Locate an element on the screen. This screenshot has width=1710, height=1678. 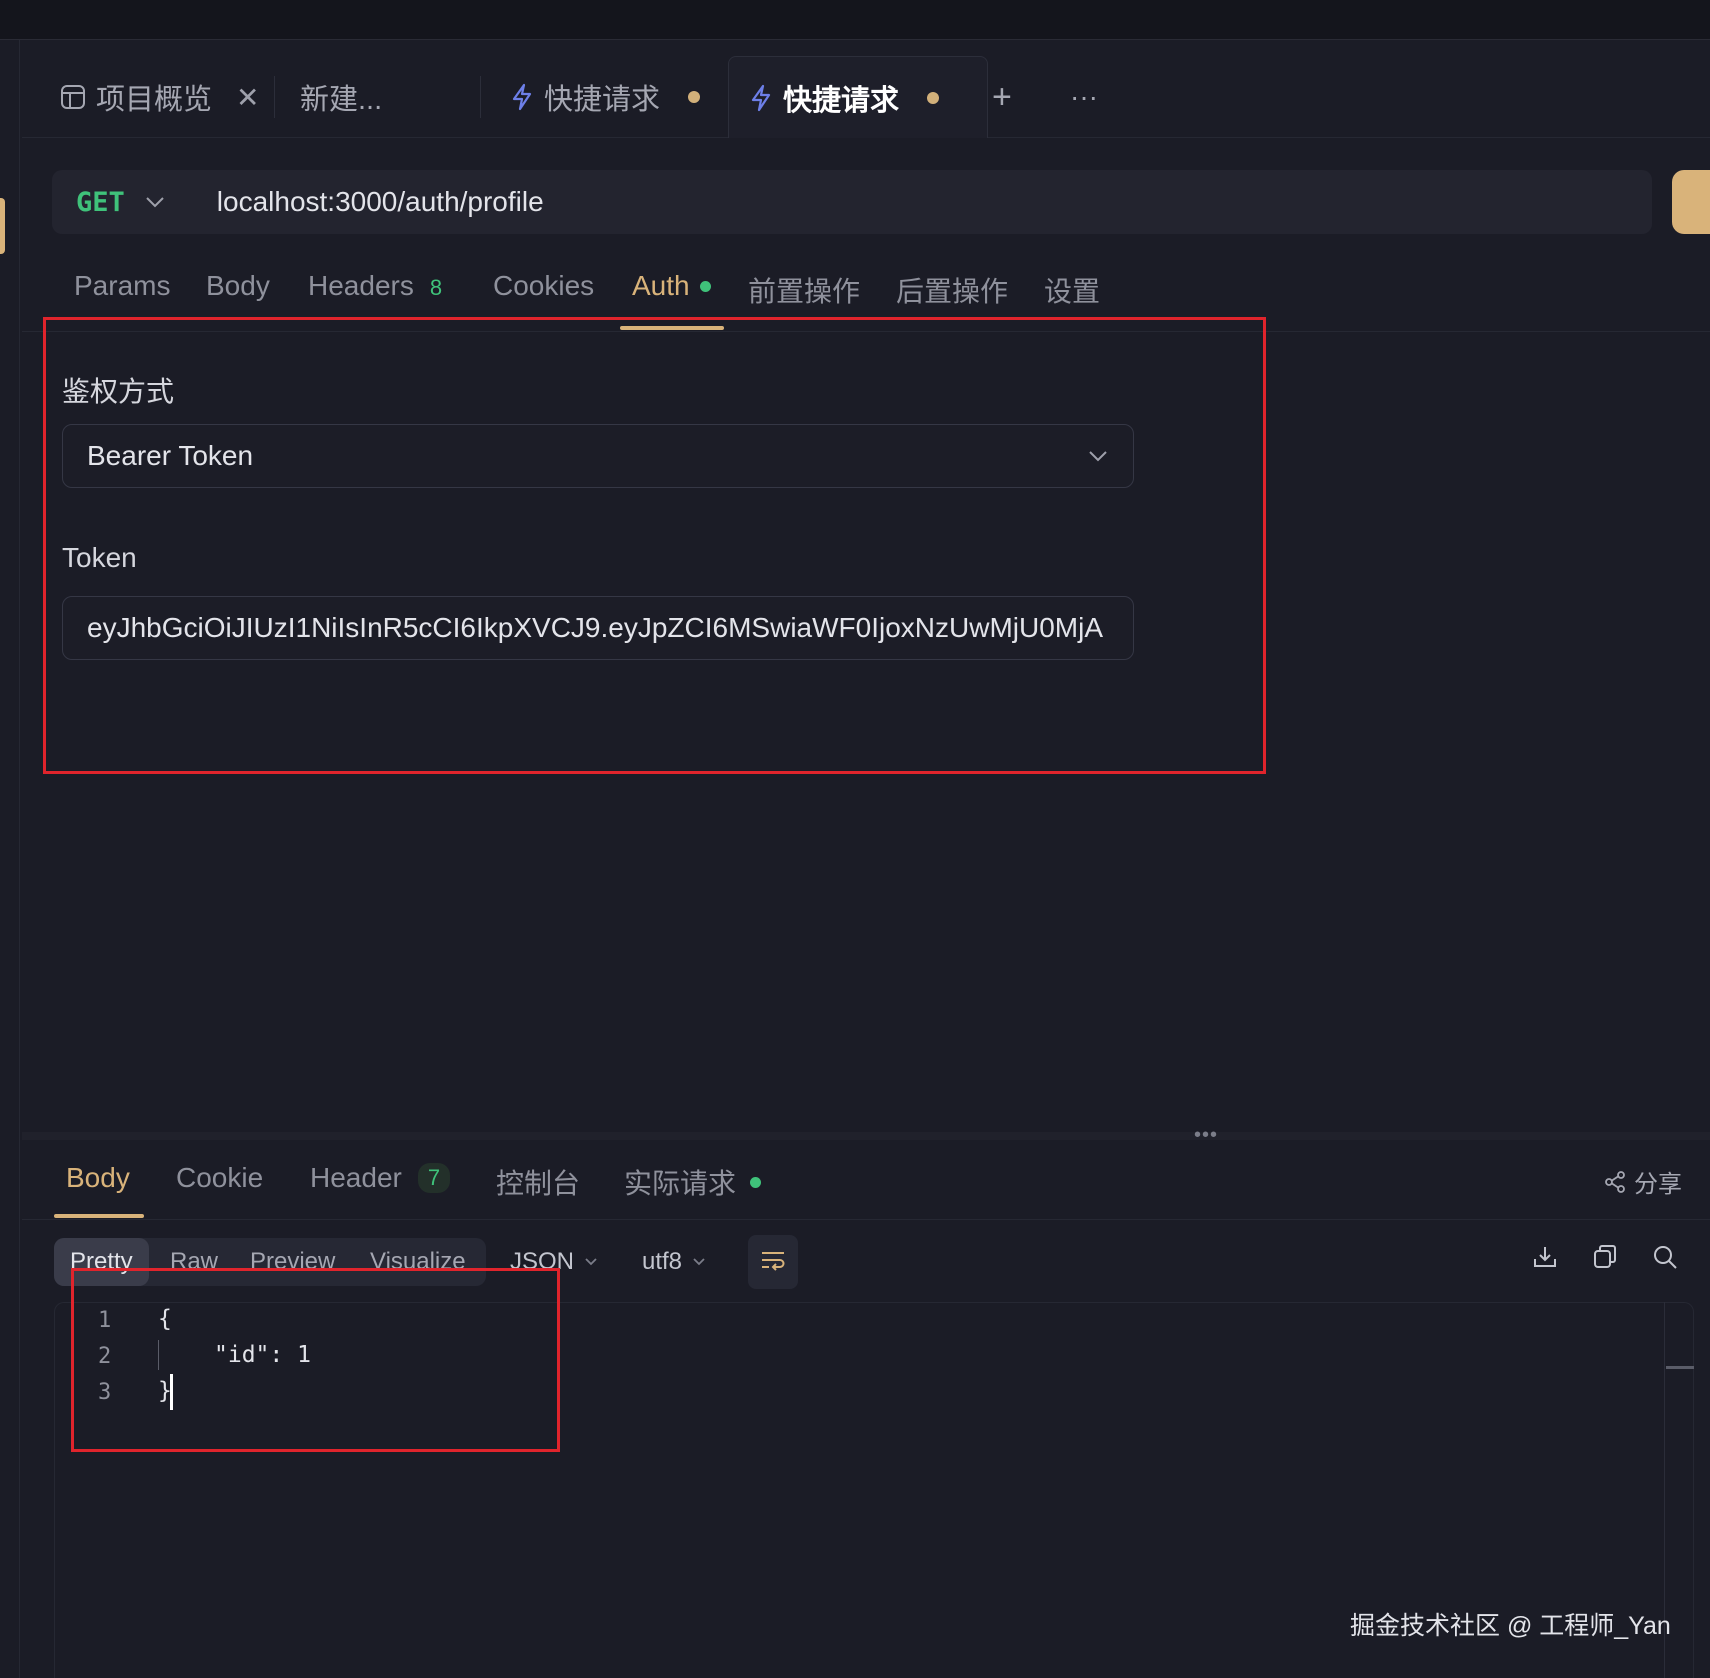
tab-label: 设置 is located at coordinates (1072, 291).